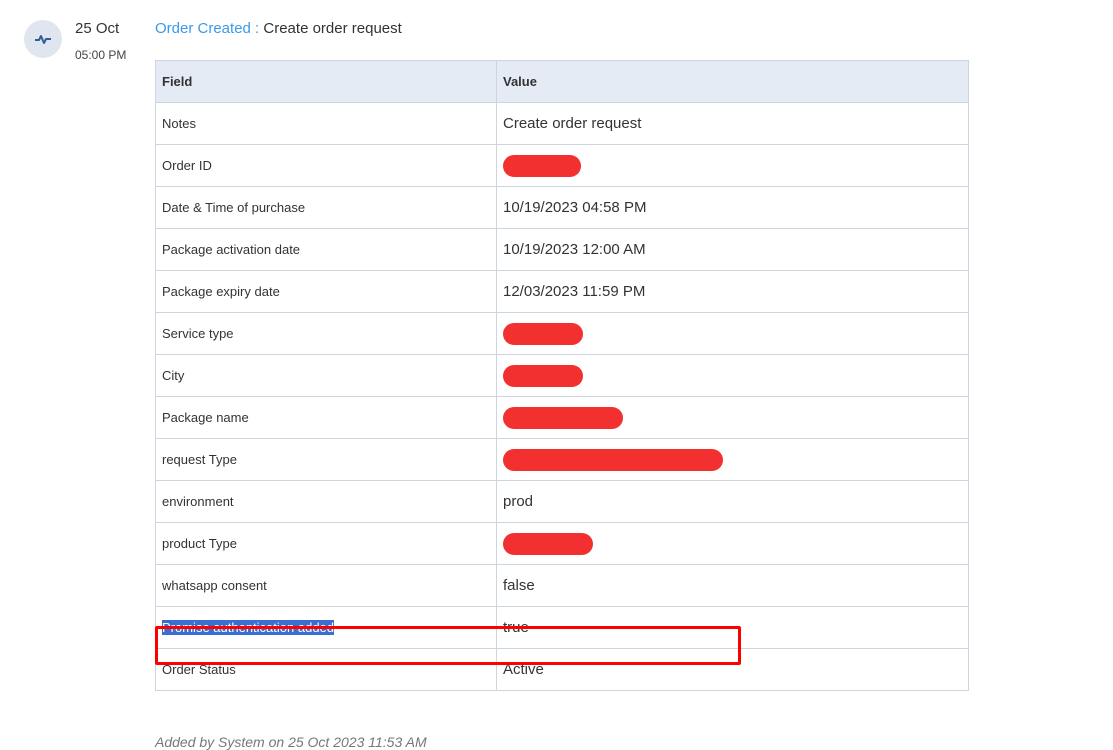  Describe the element at coordinates (732, 207) in the screenshot. I see `value-cell: 10/19/2023 04:58 PM` at that location.